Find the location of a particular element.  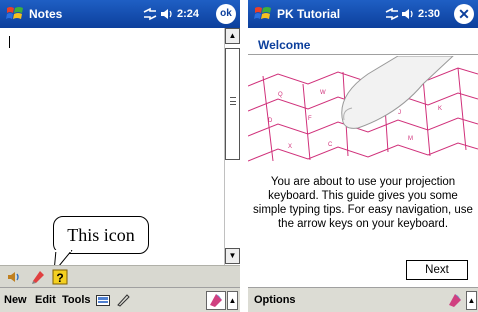

scroll-grip-icon is located at coordinates (233, 101).